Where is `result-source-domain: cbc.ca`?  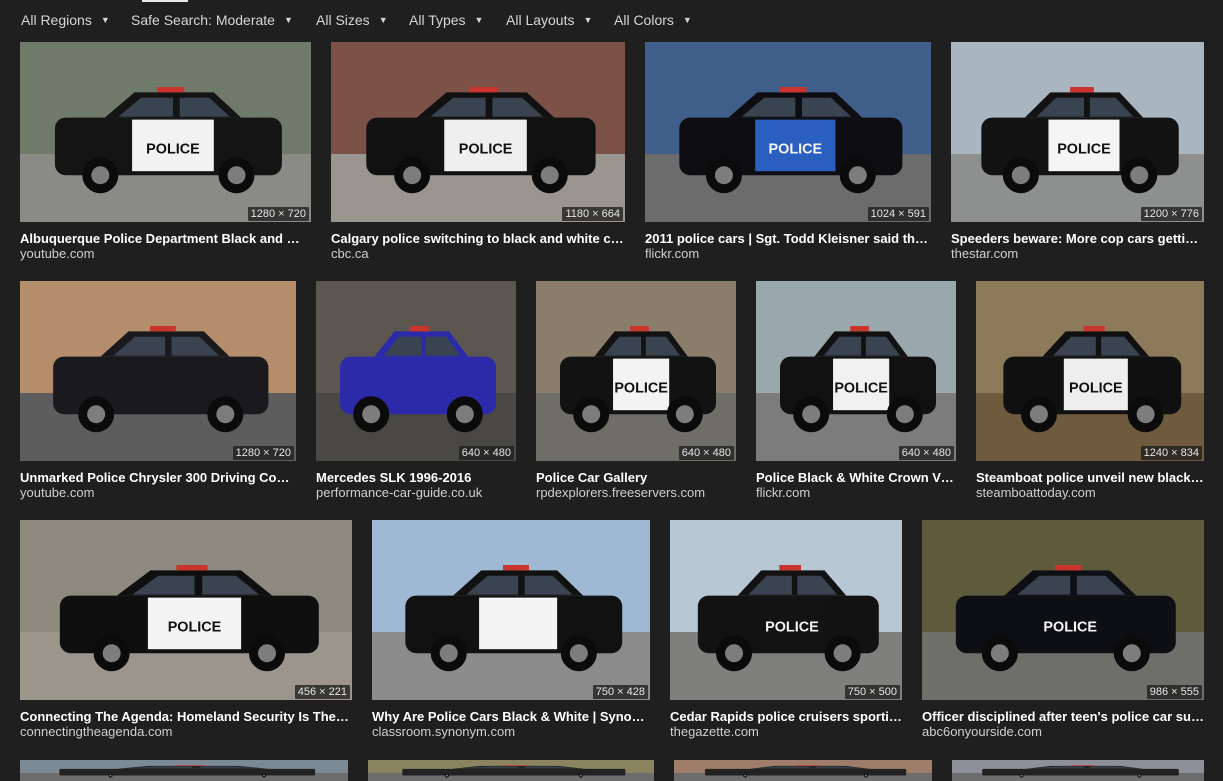 result-source-domain: cbc.ca is located at coordinates (478, 253).